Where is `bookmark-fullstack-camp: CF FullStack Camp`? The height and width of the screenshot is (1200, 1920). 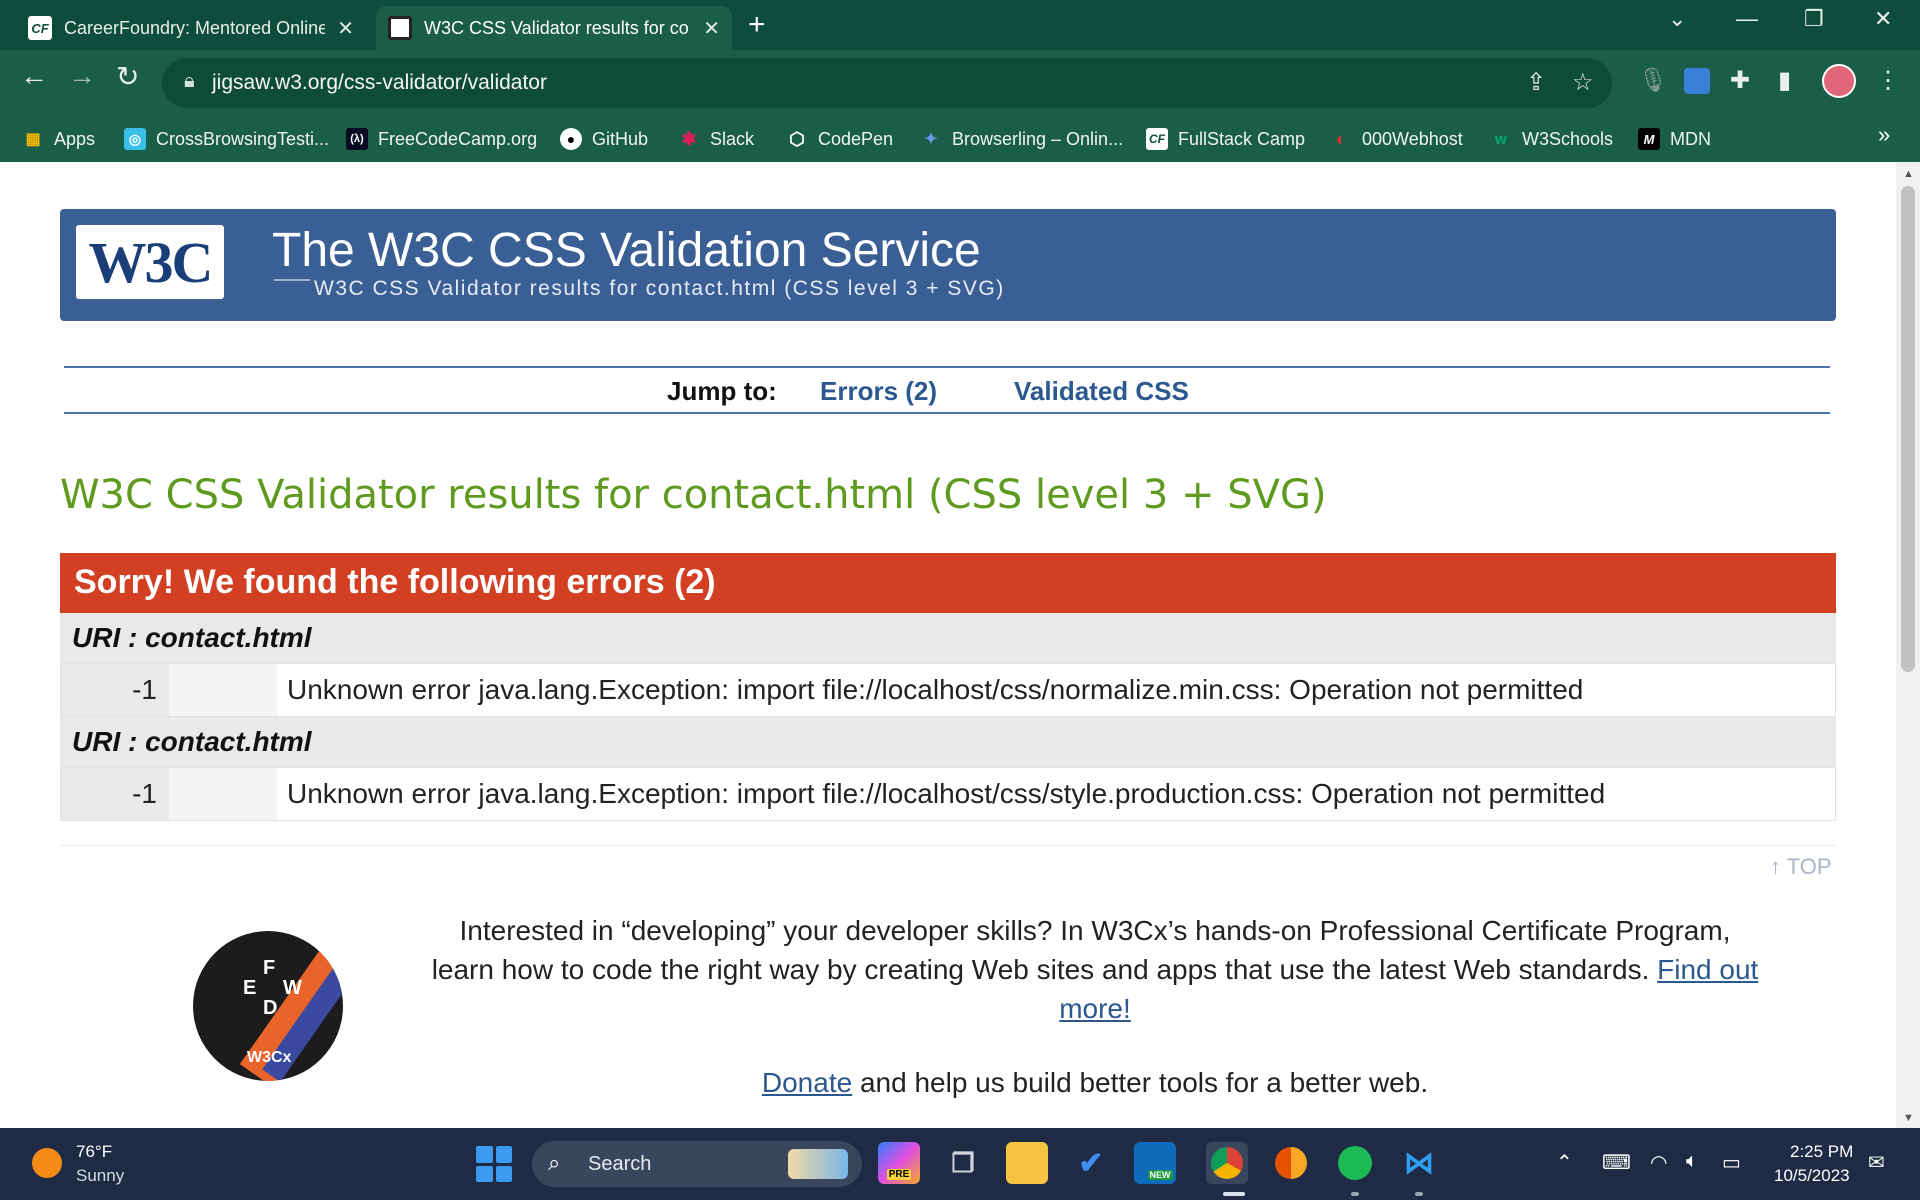
bookmark-fullstack-camp: CF FullStack Camp is located at coordinates (1225, 139).